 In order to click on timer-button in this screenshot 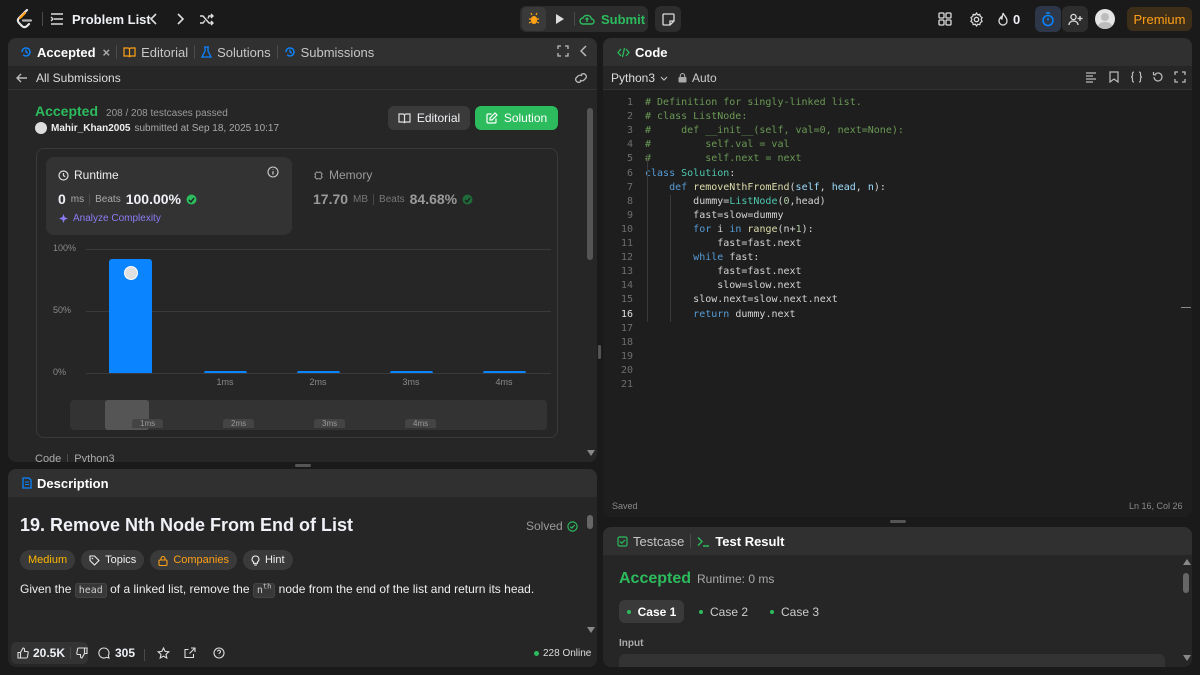, I will do `click(1048, 19)`.